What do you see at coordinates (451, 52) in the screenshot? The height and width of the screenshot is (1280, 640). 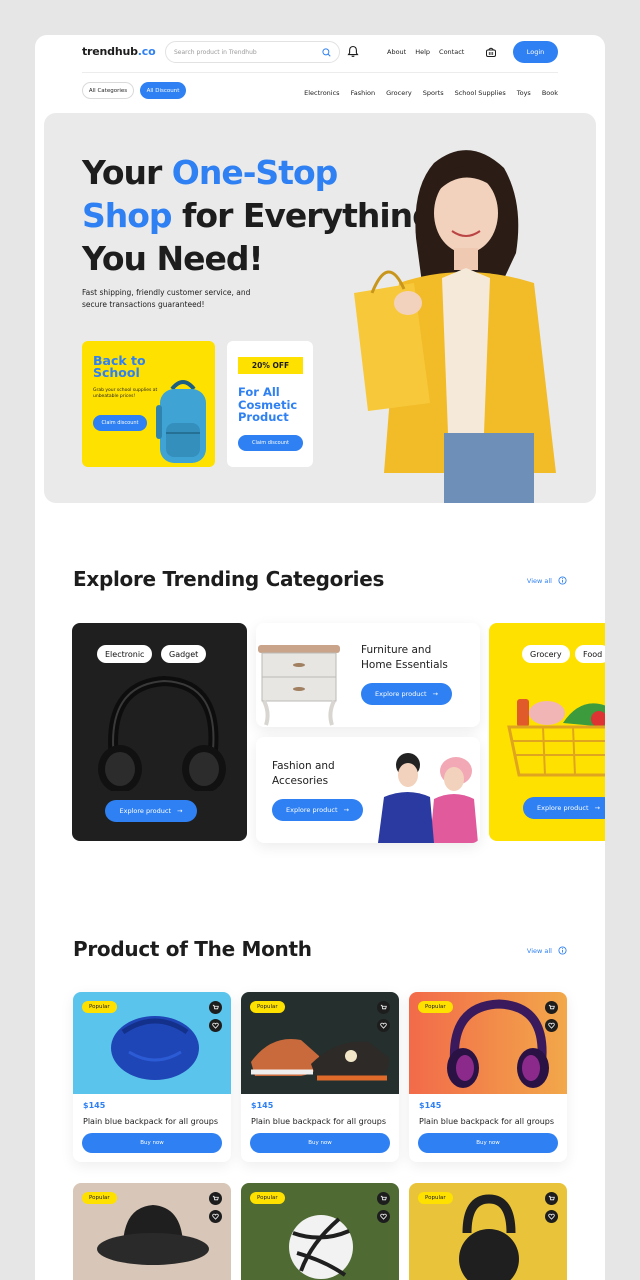 I see `contact-link: Contact` at bounding box center [451, 52].